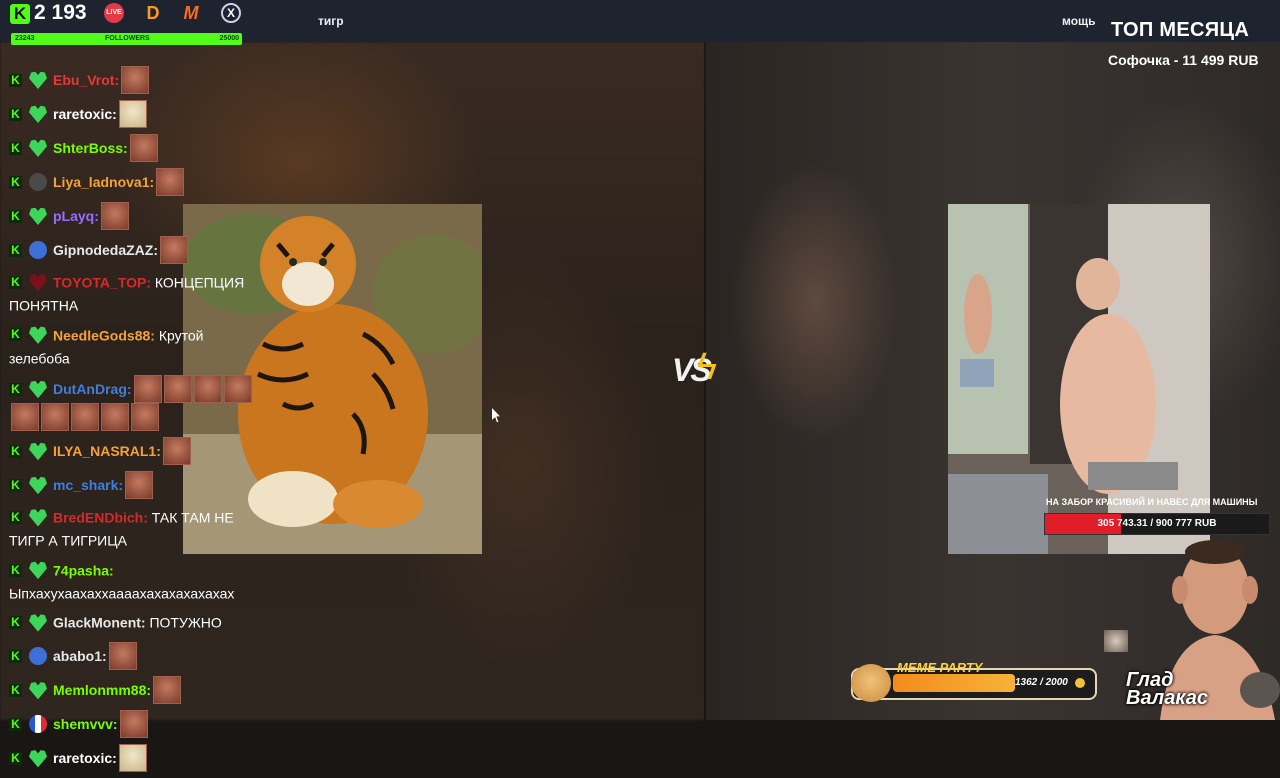 The height and width of the screenshot is (778, 1280). I want to click on x-icon: X, so click(231, 13).